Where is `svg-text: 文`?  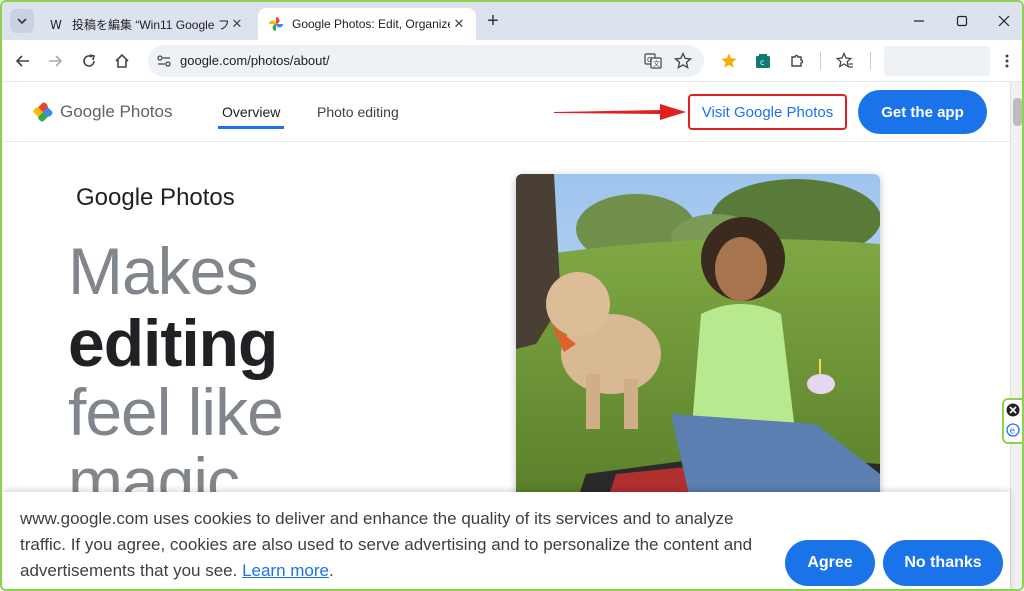 svg-text: 文 is located at coordinates (656, 63).